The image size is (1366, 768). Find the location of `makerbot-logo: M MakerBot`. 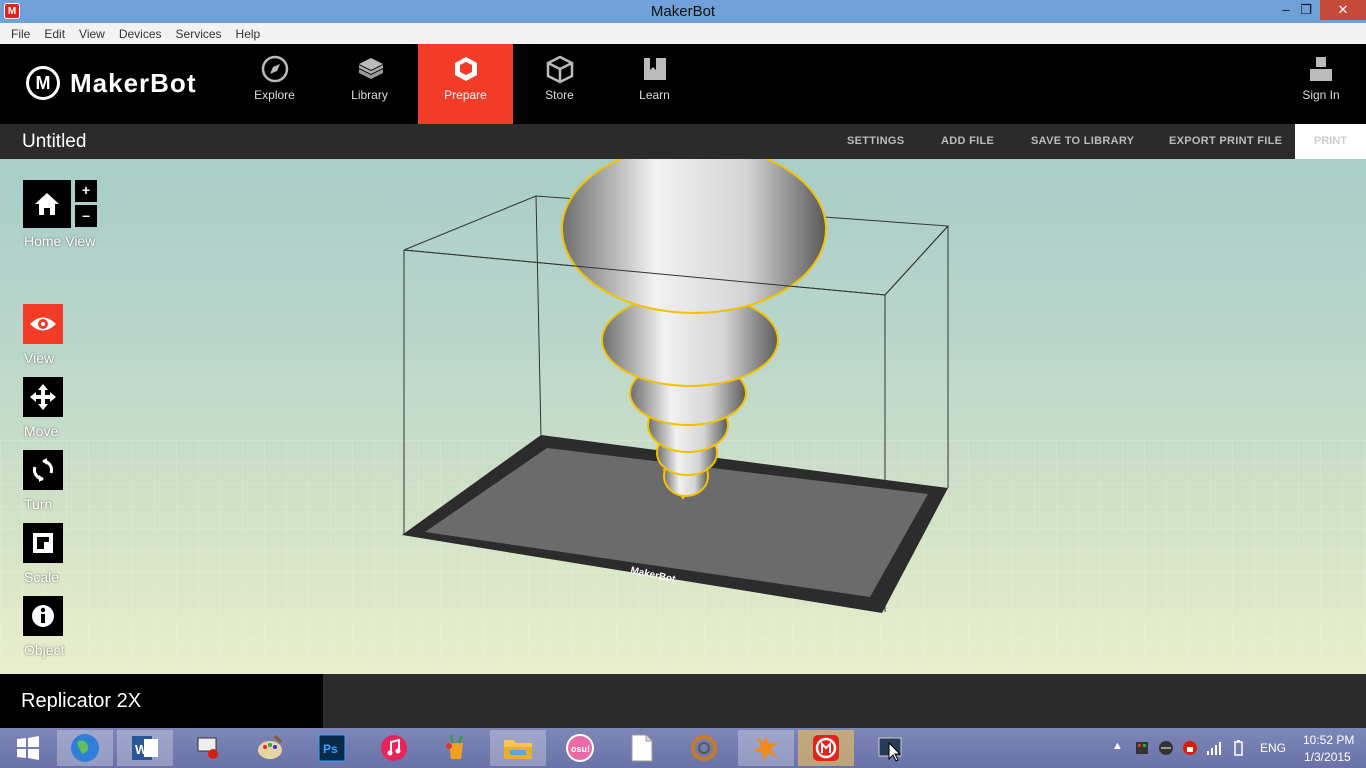

makerbot-logo: M MakerBot is located at coordinates (111, 83).